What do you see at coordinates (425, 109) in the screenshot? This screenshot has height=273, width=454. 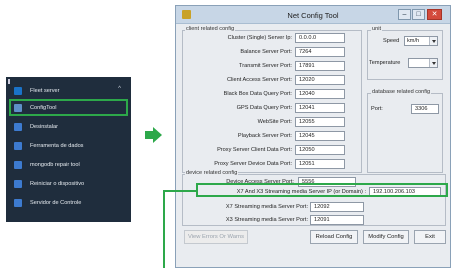 I see `db-port-input: 3306` at bounding box center [425, 109].